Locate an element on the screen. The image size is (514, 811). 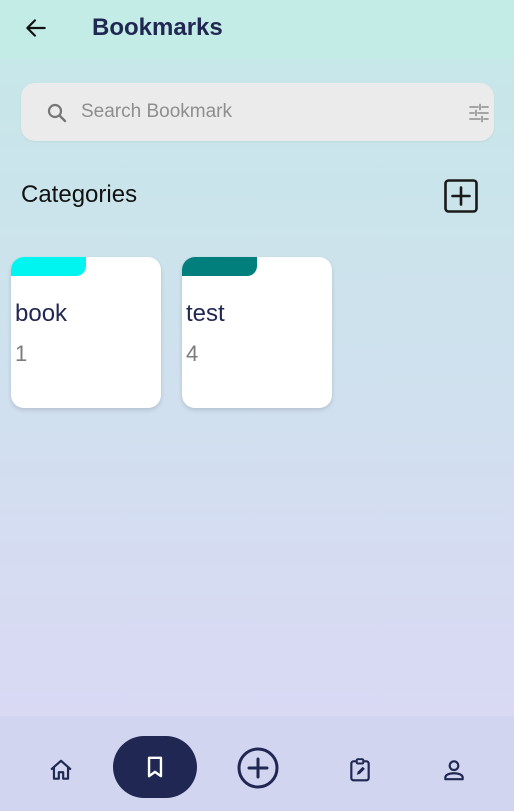
nav-add is located at coordinates (258, 768).